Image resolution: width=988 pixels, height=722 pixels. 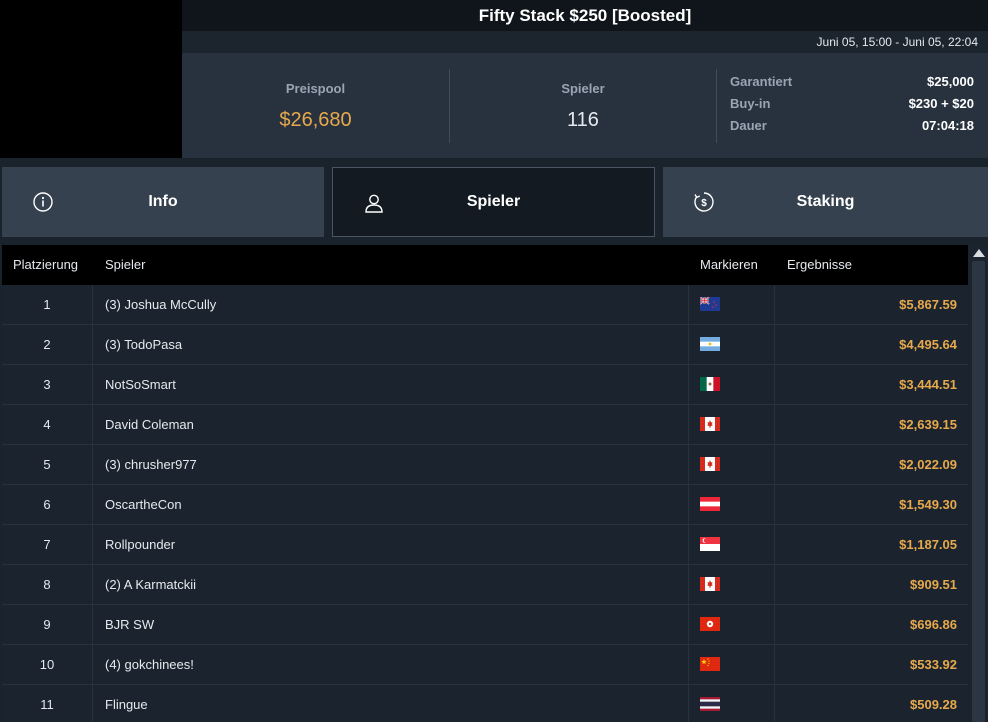 I want to click on row-rank: 6, so click(x=47, y=504).